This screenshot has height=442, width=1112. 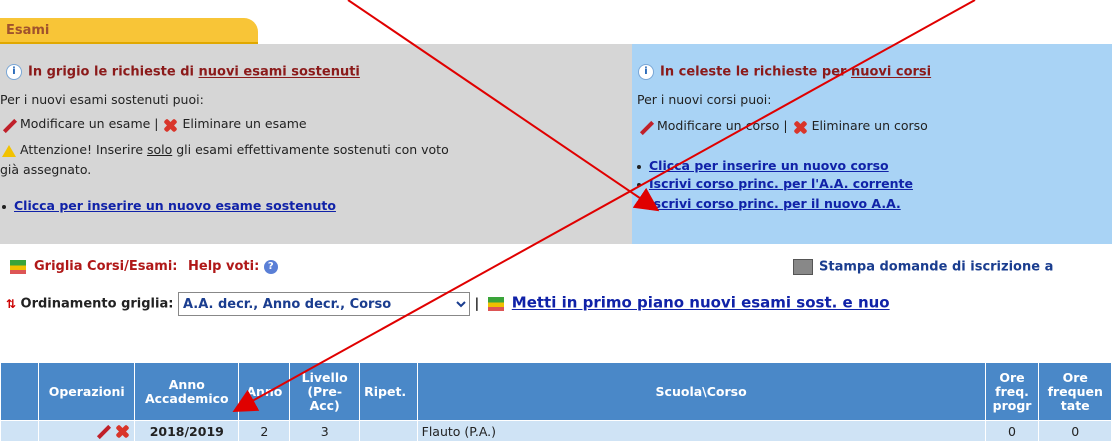 I want to click on courses-link-item: Clicca per inserire un nuovo corso, so click(x=763, y=165).